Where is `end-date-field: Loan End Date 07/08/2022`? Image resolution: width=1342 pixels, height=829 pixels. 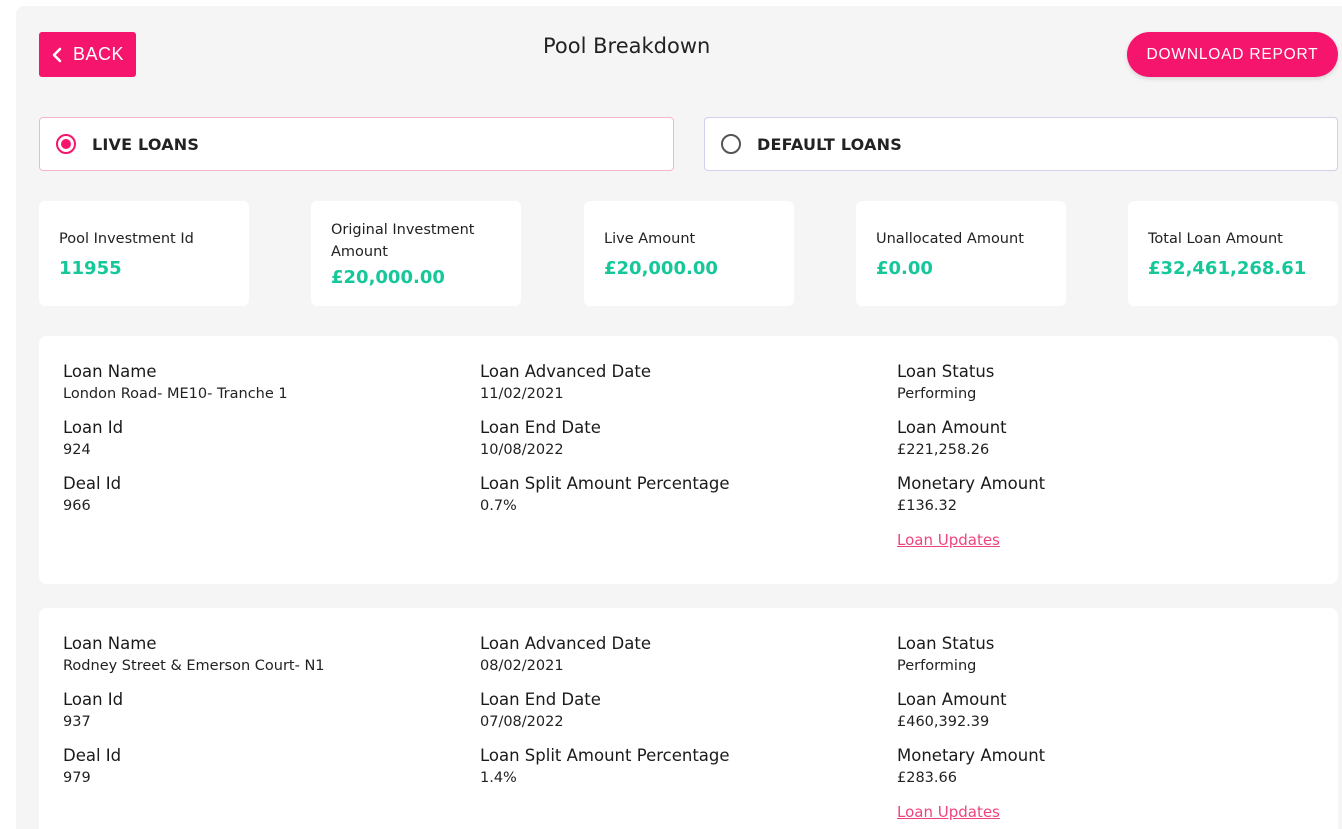 end-date-field: Loan End Date 07/08/2022 is located at coordinates (605, 718).